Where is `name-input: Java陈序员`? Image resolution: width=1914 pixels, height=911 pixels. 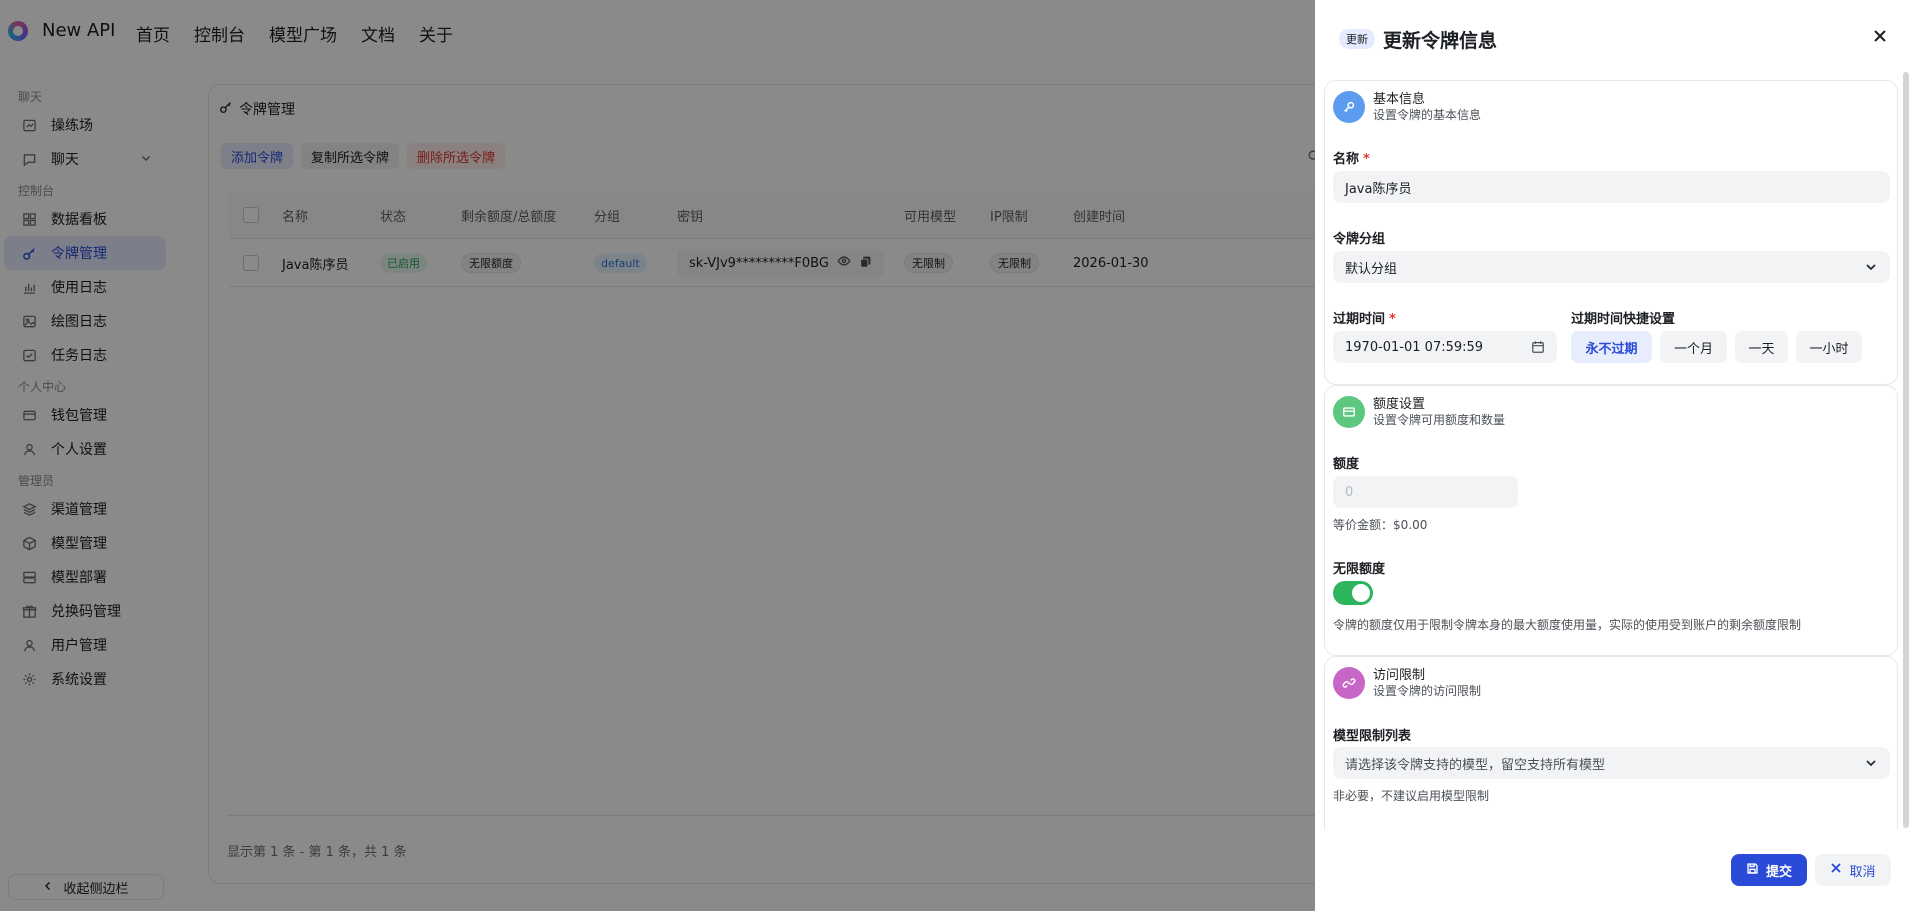 name-input: Java陈序员 is located at coordinates (1611, 187).